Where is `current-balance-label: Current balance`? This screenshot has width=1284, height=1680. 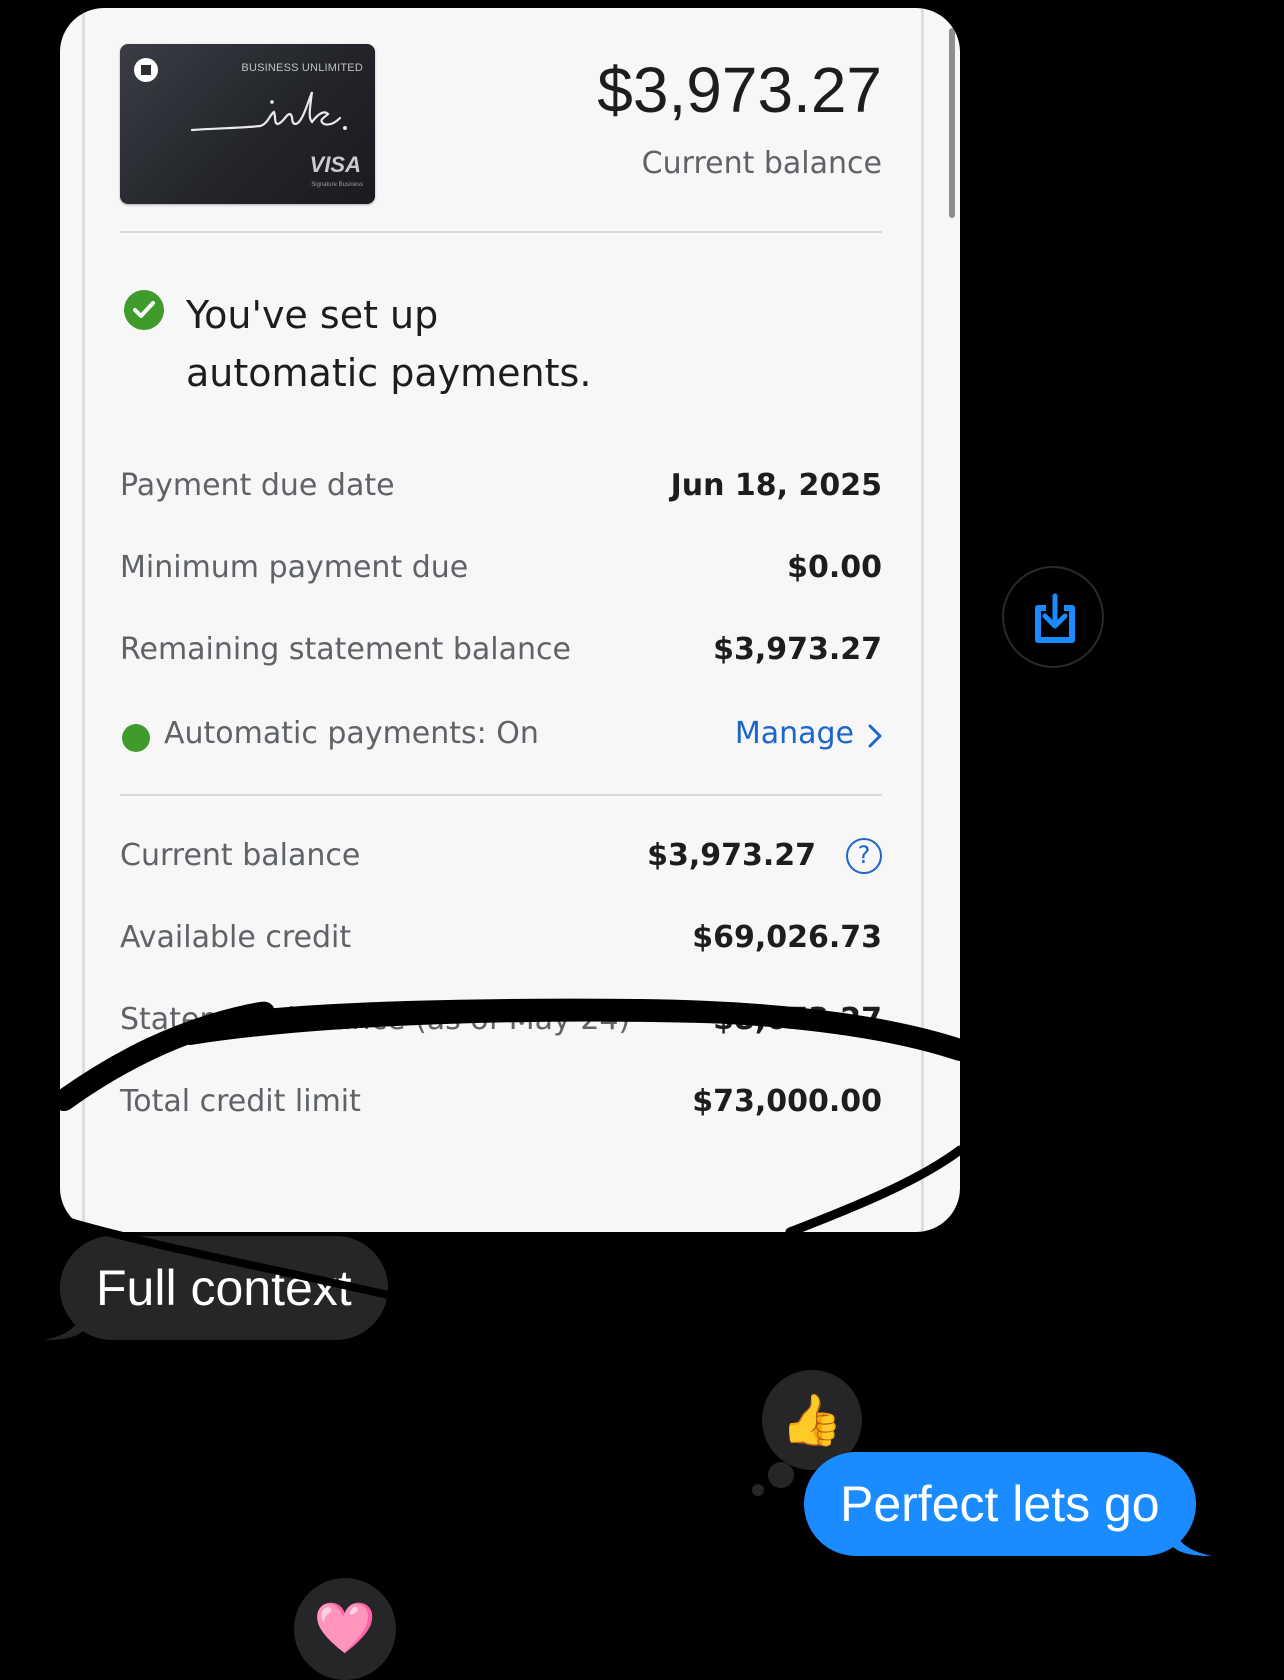
current-balance-label: Current balance is located at coordinates (761, 163).